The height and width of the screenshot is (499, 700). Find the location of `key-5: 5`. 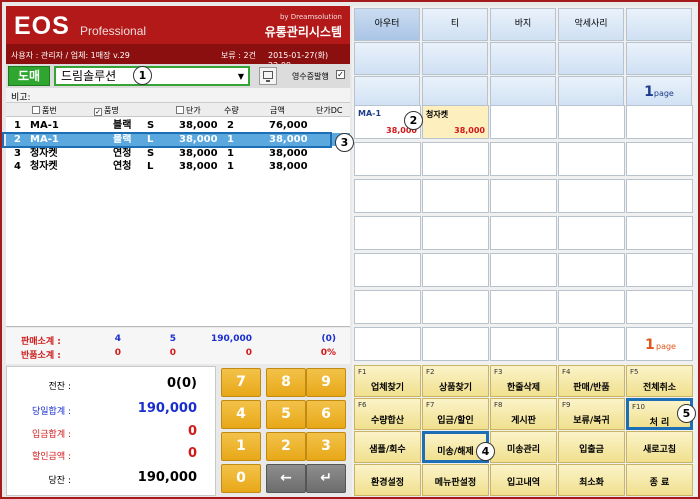

key-5: 5 is located at coordinates (286, 414).